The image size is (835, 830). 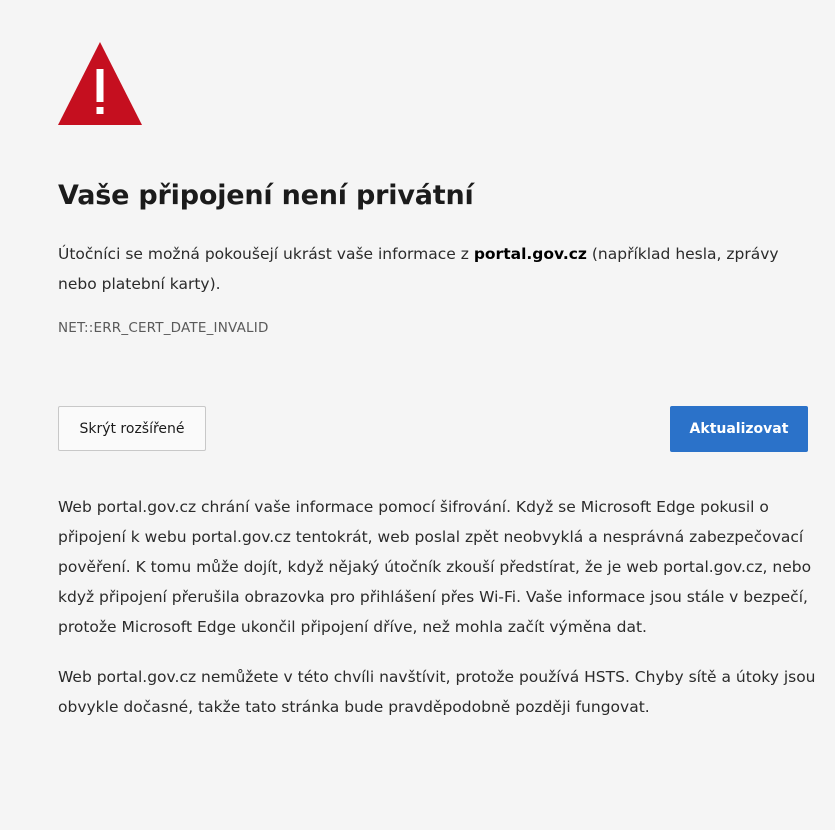 What do you see at coordinates (530, 254) in the screenshot?
I see `intro-host: portal.gov.cz` at bounding box center [530, 254].